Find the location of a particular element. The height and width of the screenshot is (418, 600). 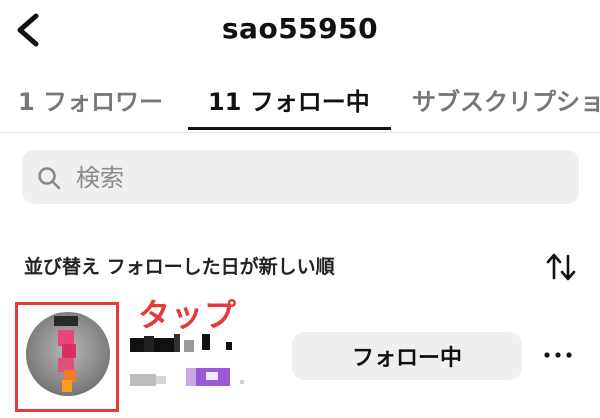

search-bar is located at coordinates (300, 177).